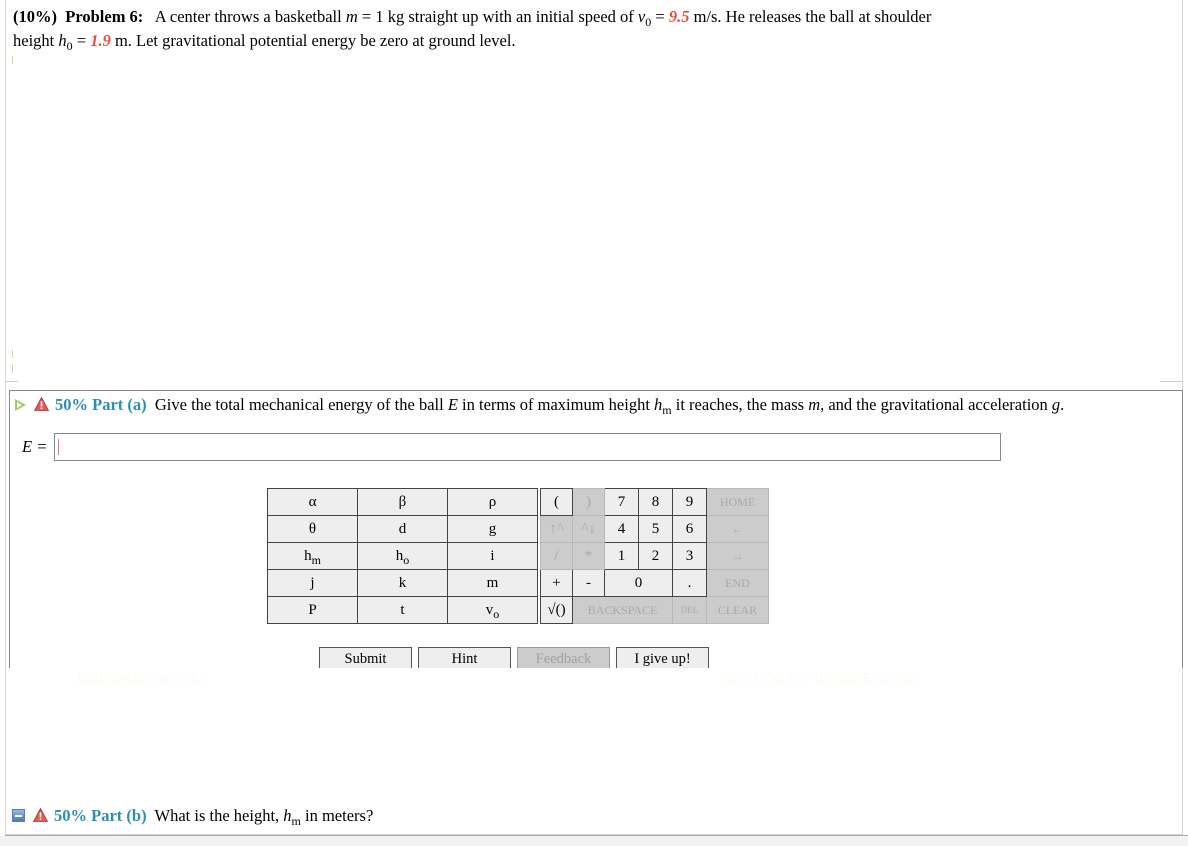  I want to click on key-var: ho, so click(402, 556).